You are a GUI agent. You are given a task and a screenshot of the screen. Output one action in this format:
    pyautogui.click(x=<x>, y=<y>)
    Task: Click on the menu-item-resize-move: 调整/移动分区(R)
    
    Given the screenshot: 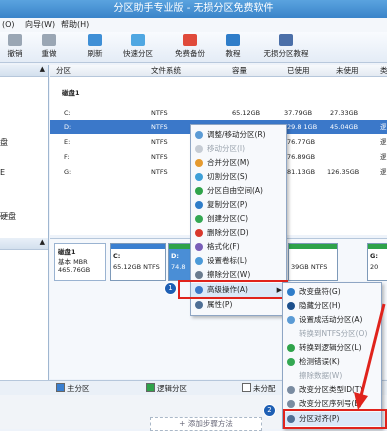 What is the action you would take?
    pyautogui.click(x=238, y=135)
    